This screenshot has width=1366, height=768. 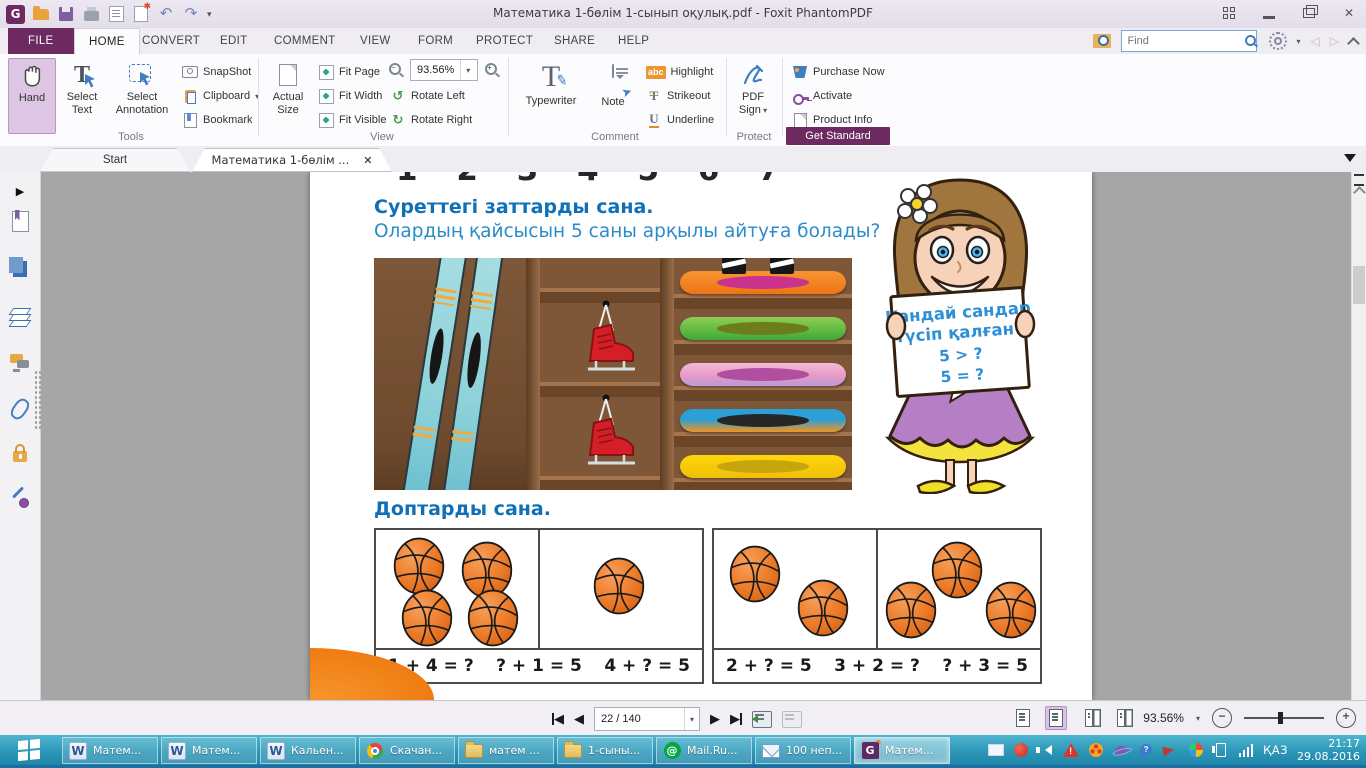 What do you see at coordinates (349, 72) in the screenshot?
I see `fit-page-button: Fit Page` at bounding box center [349, 72].